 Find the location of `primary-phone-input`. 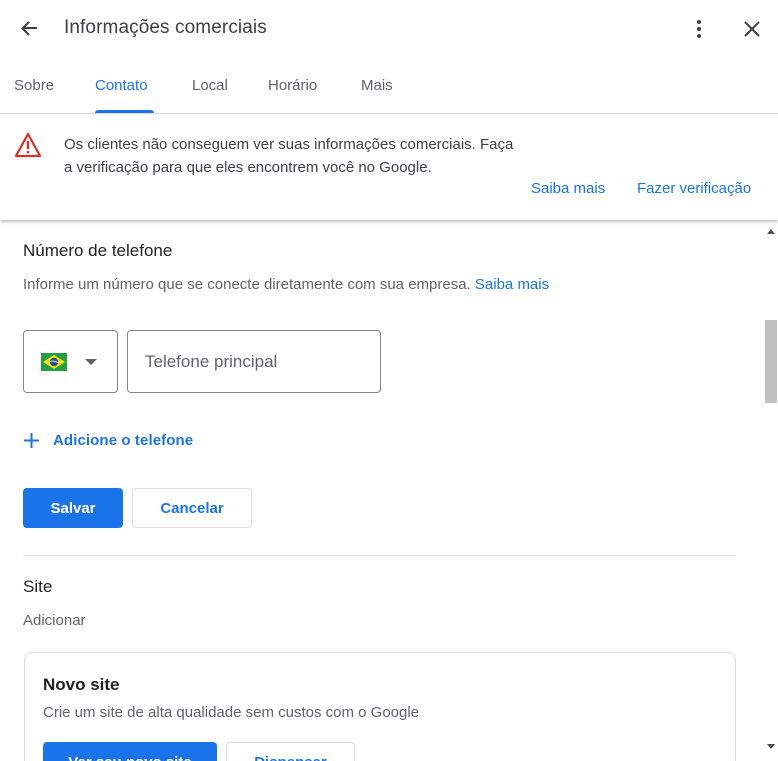

primary-phone-input is located at coordinates (254, 361).